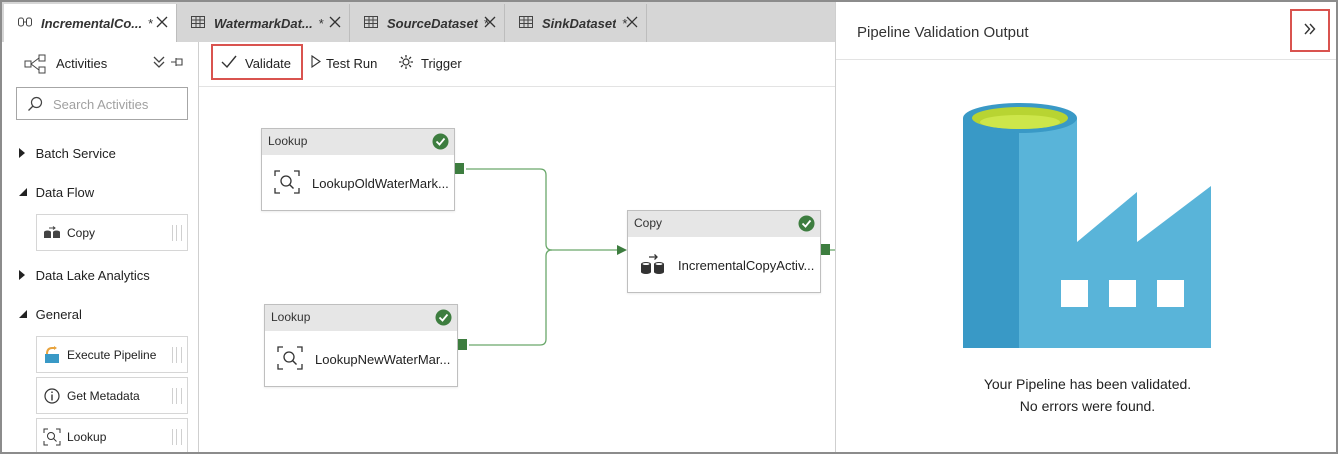 This screenshot has width=1338, height=454. I want to click on double-chevron-right-icon, so click(1310, 31).